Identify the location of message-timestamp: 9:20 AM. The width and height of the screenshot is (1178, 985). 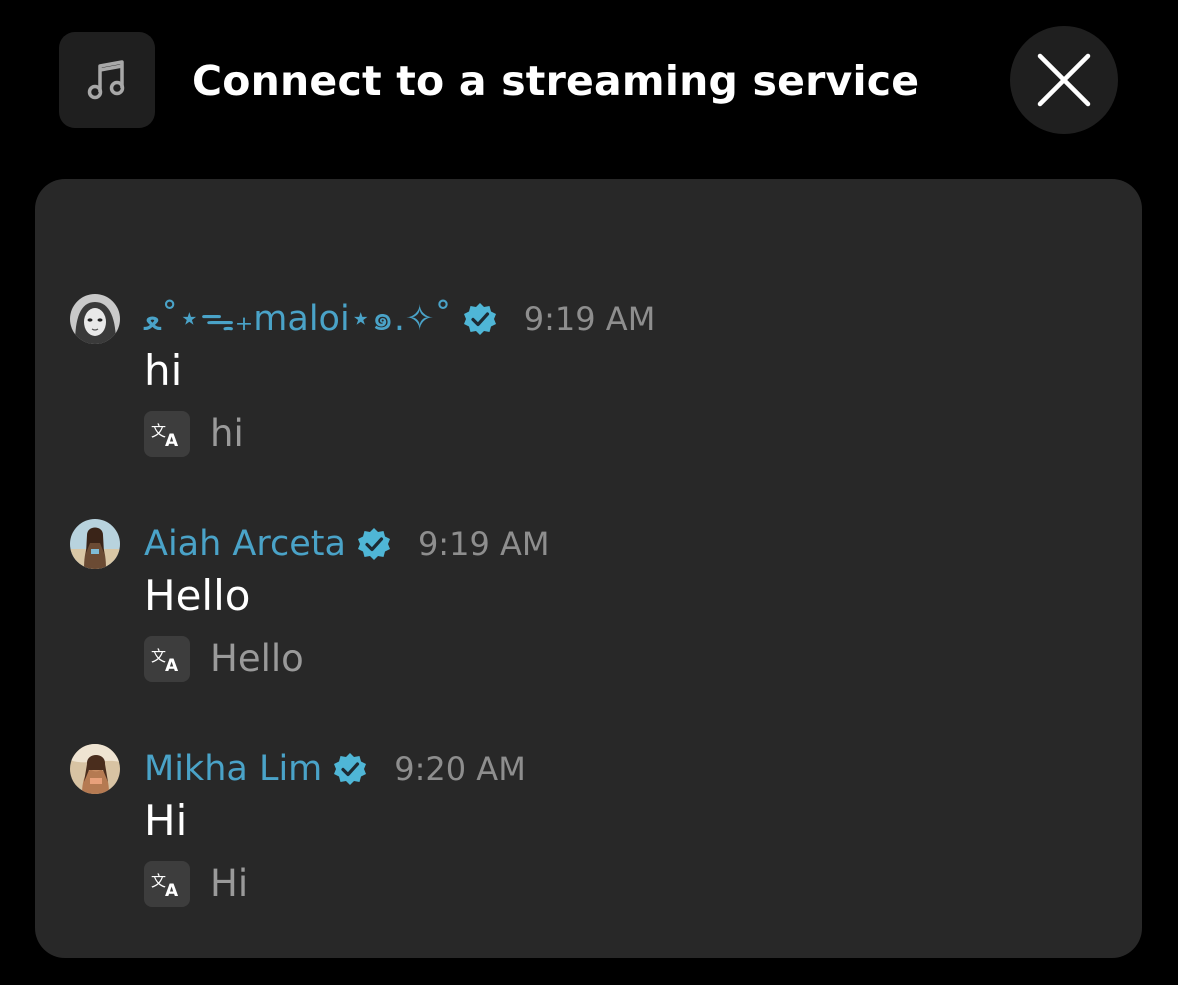
(460, 769).